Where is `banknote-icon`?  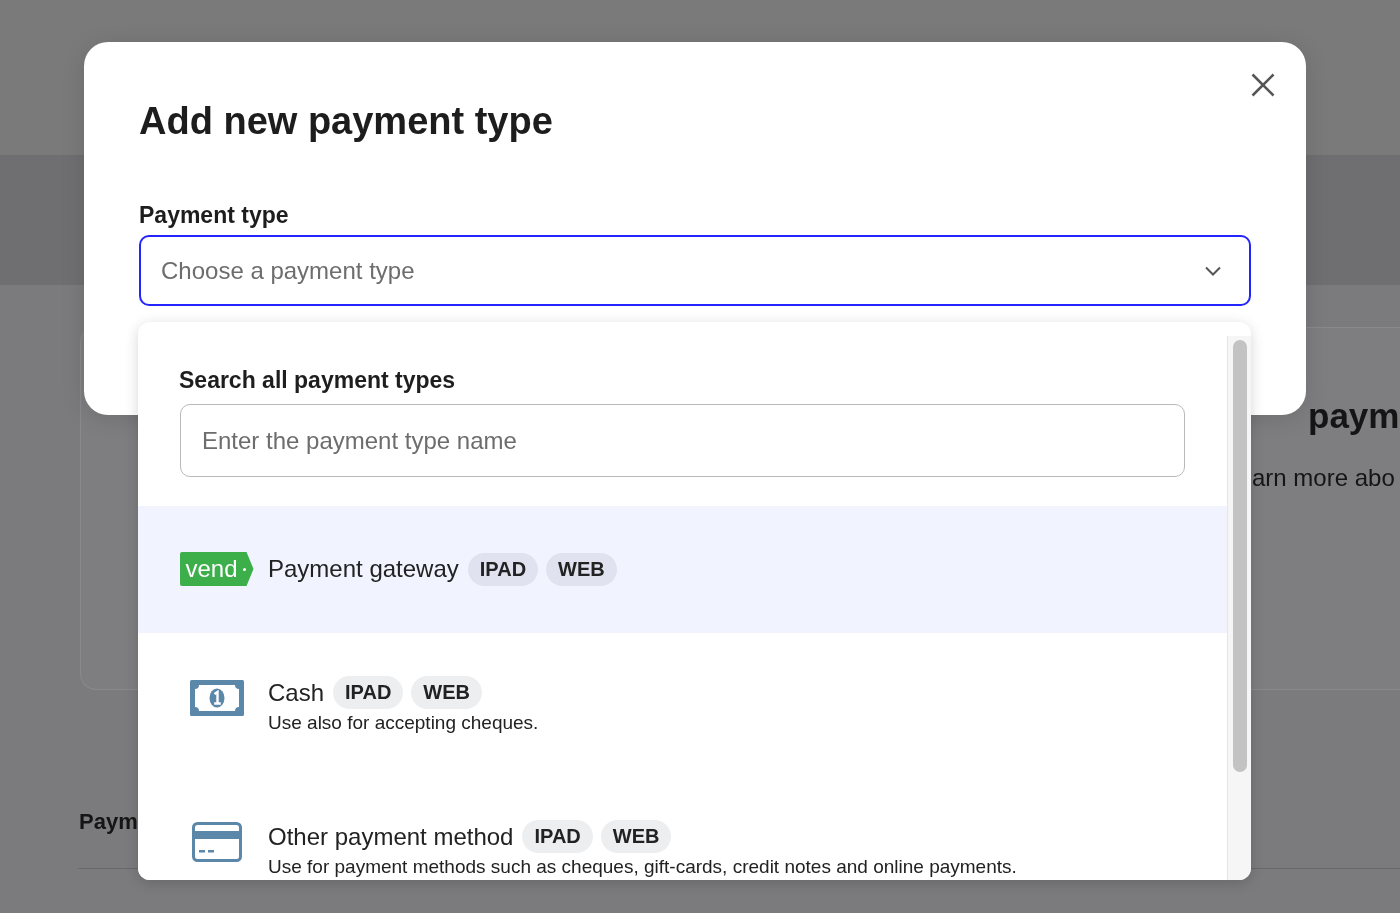
banknote-icon is located at coordinates (216, 698).